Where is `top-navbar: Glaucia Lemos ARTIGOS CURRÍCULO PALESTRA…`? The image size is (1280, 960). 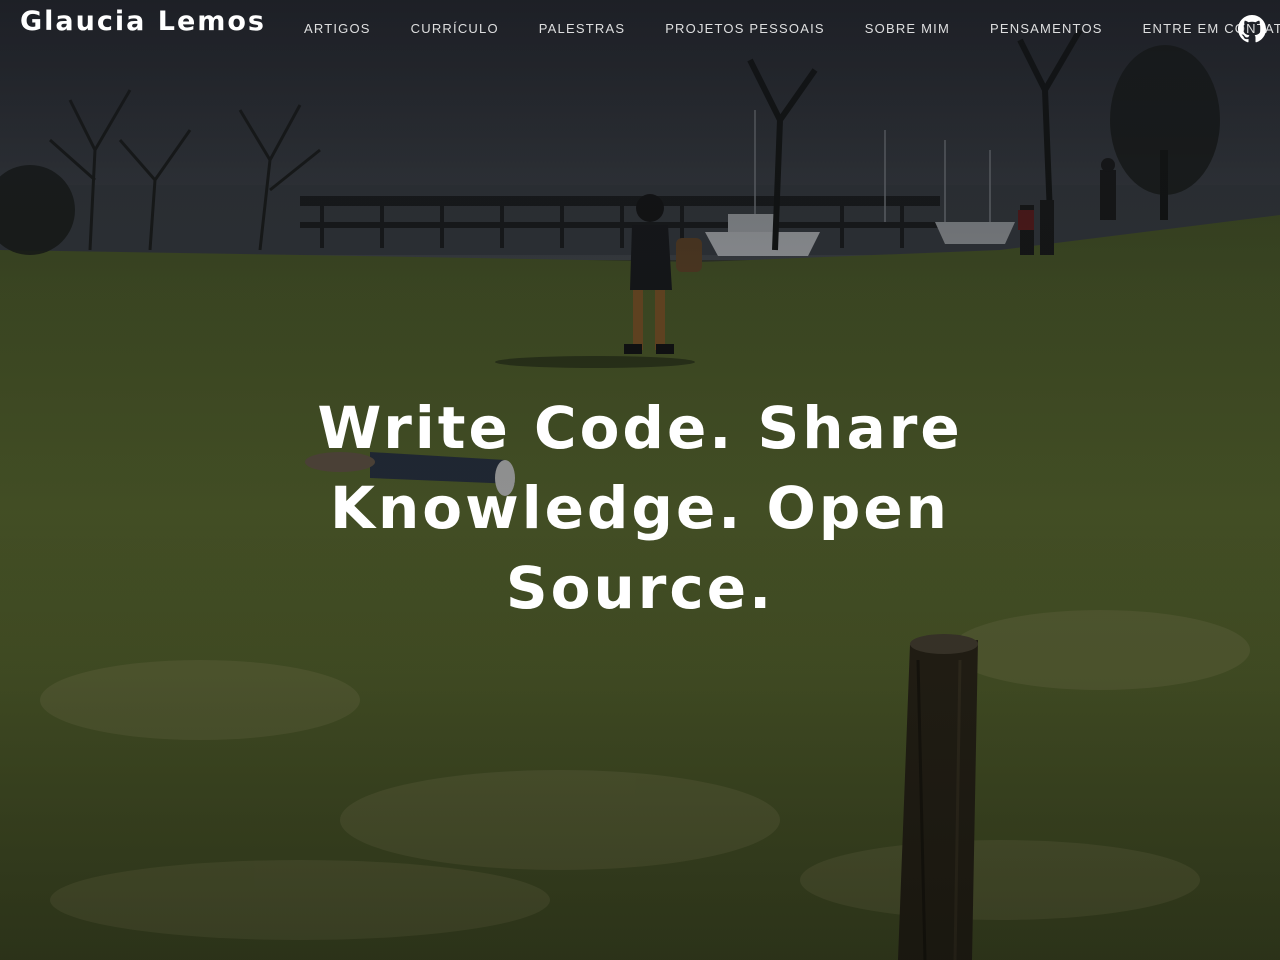 top-navbar: Glaucia Lemos ARTIGOS CURRÍCULO PALESTRA… is located at coordinates (640, 28).